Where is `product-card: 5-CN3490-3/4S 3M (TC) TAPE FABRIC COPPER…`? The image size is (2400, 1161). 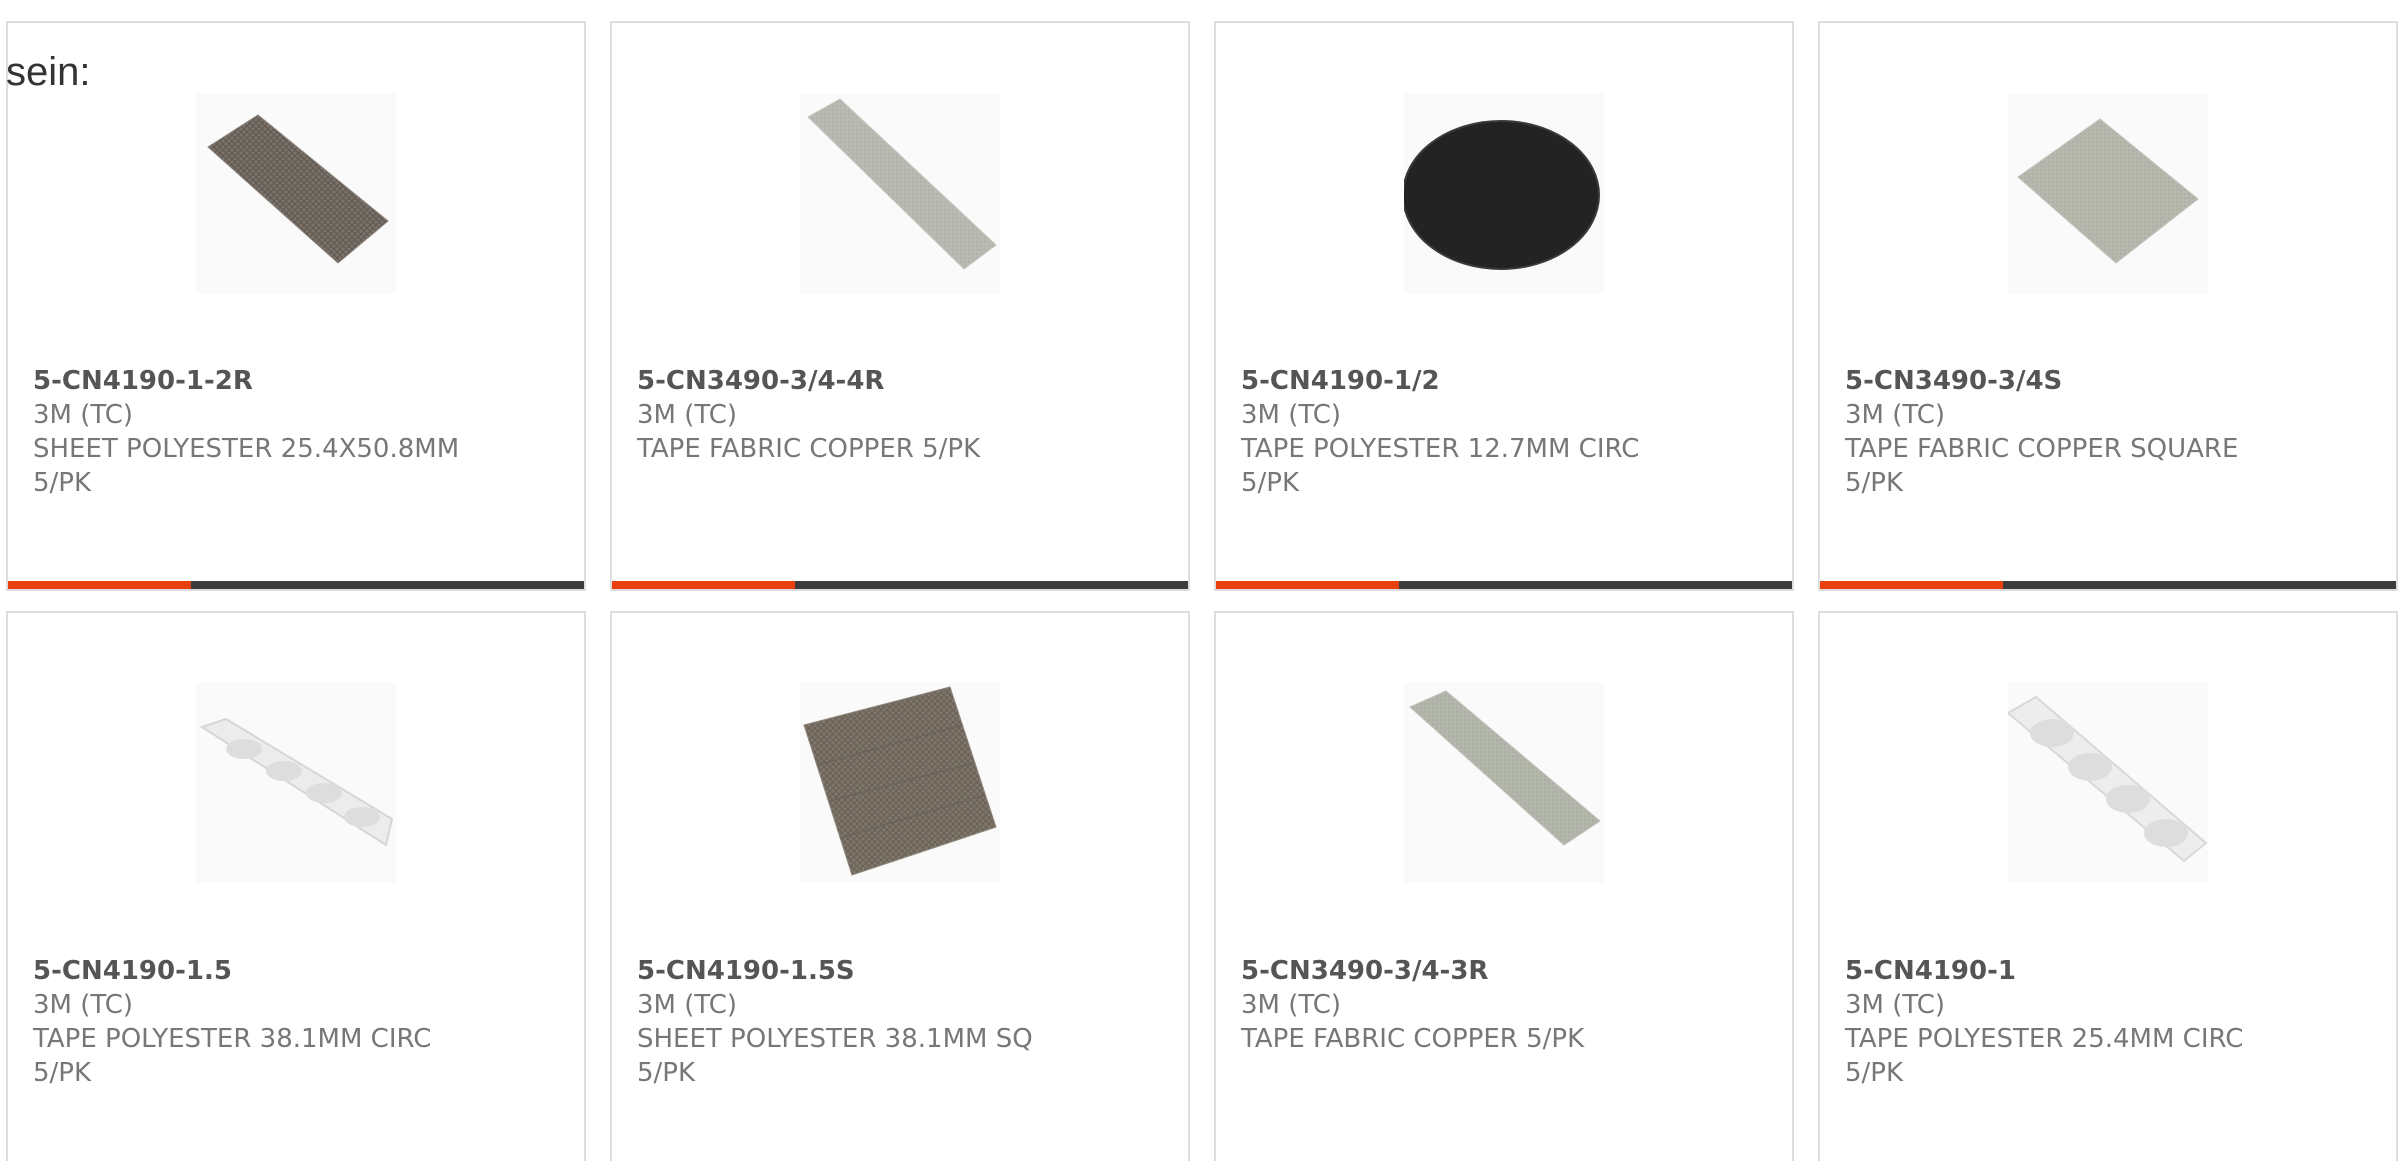
product-card: 5-CN3490-3/4S 3M (TC) TAPE FABRIC COPPER… is located at coordinates (2108, 306).